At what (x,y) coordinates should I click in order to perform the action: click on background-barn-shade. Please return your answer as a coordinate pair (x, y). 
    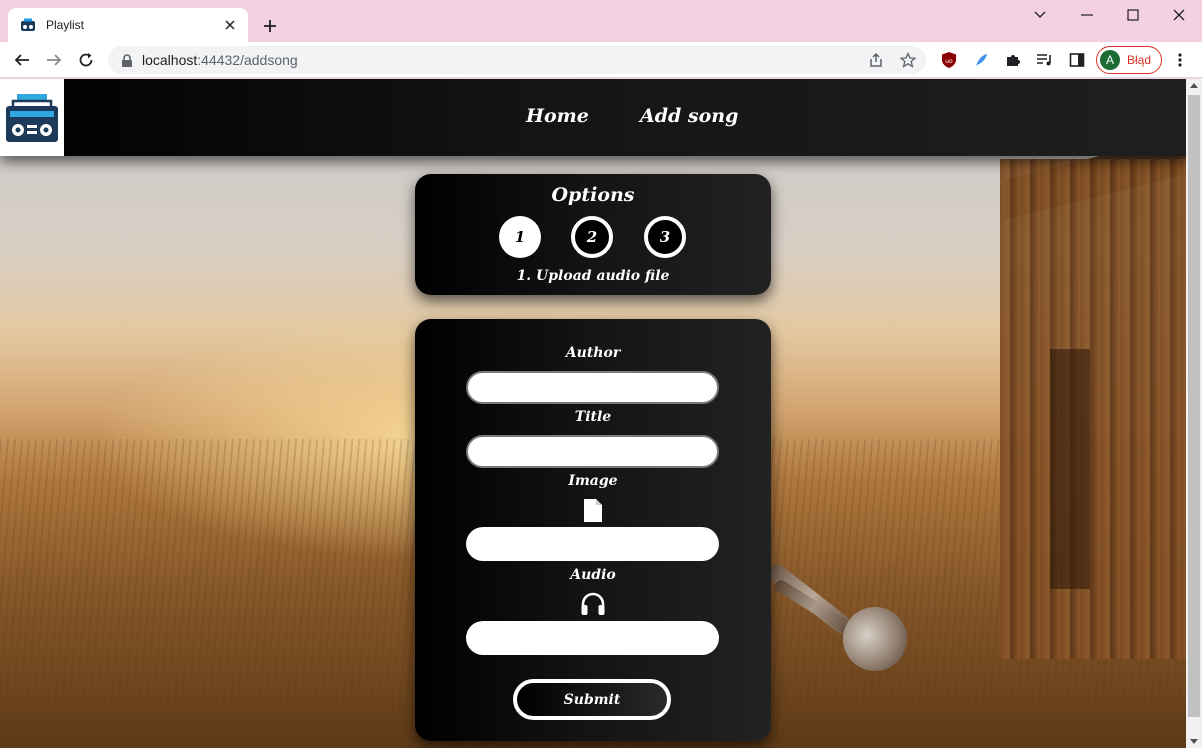
    Looking at the image, I should click on (1070, 469).